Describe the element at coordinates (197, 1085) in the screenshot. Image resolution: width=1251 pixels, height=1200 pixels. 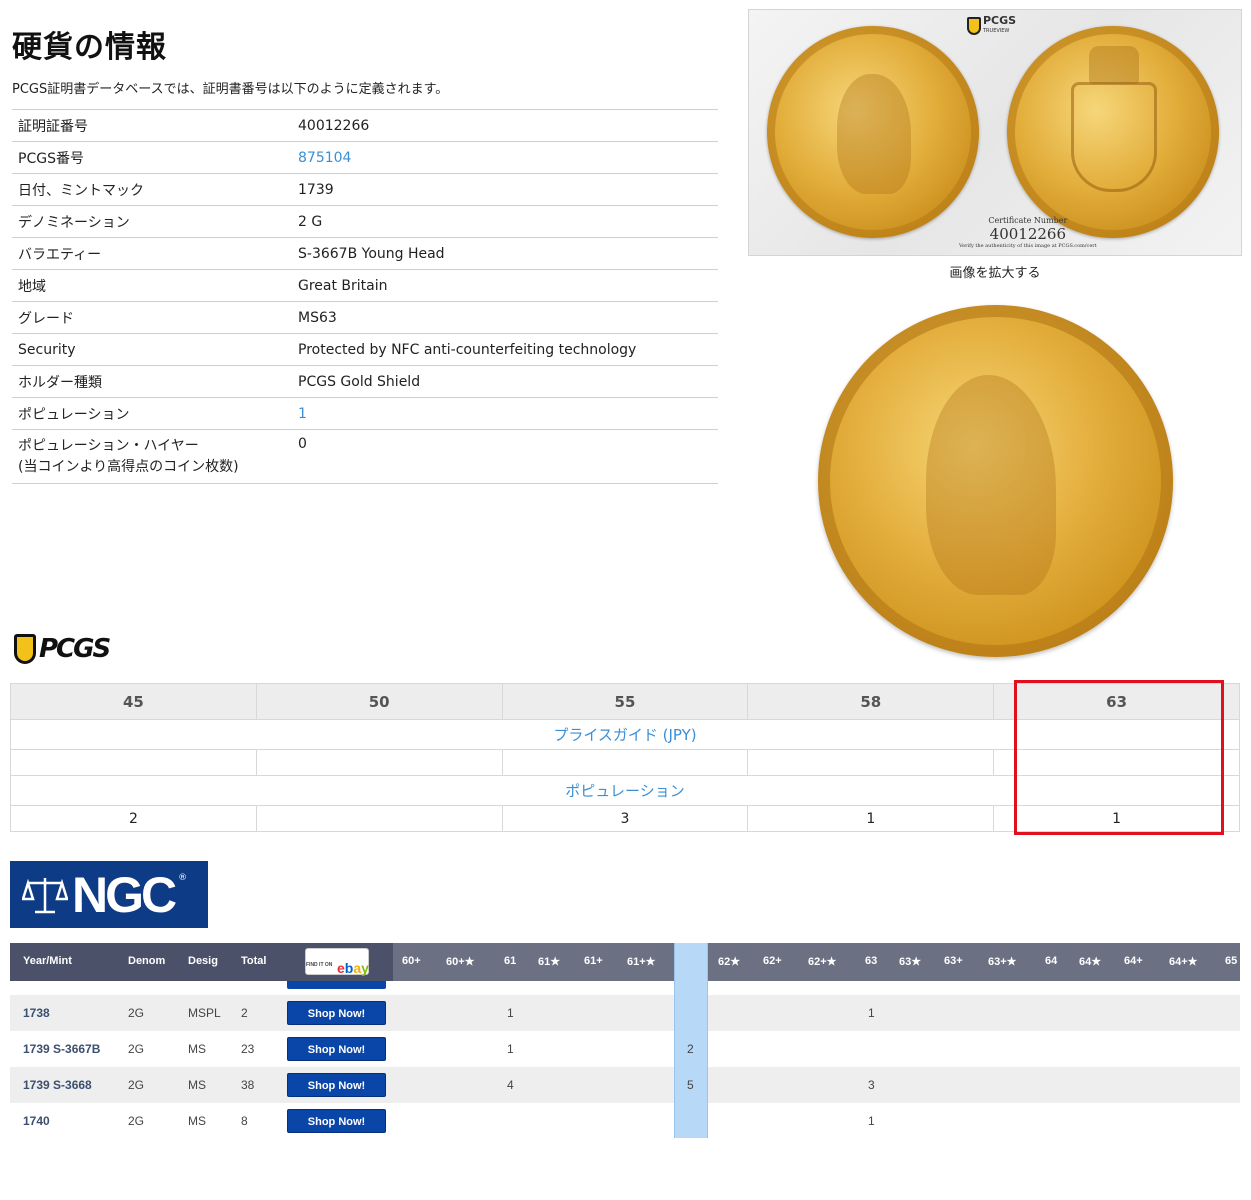
I see `desig-cell: MS` at that location.